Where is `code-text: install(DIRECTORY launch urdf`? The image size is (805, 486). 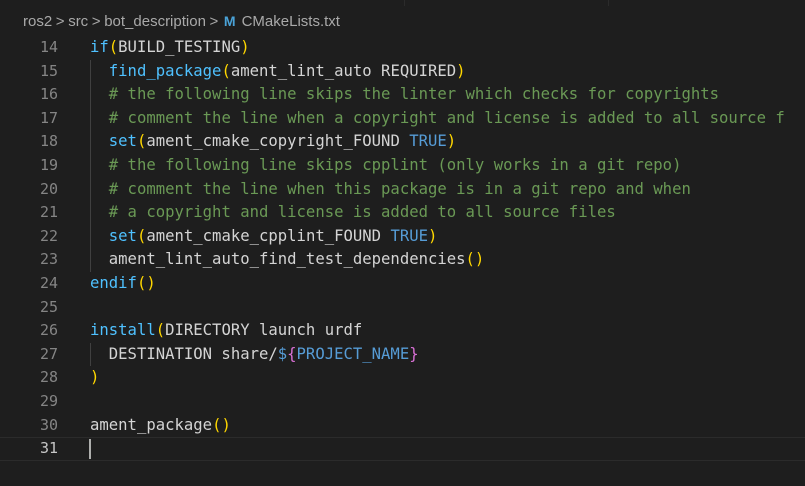
code-text: install(DIRECTORY launch urdf is located at coordinates (226, 331).